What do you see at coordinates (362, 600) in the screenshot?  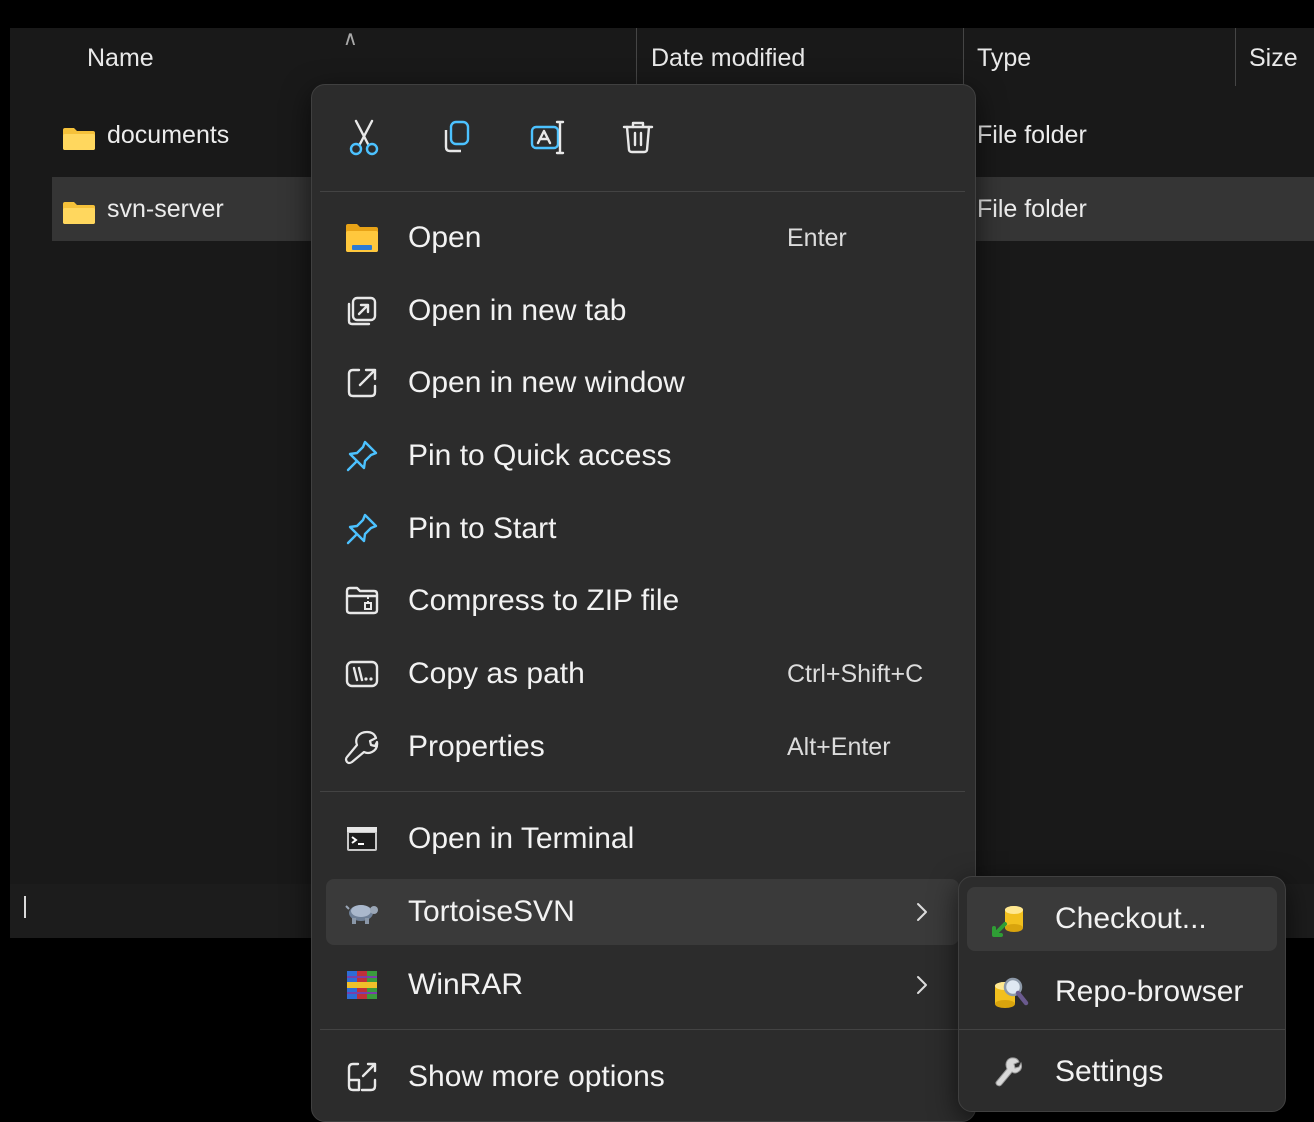 I see `zip-icon` at bounding box center [362, 600].